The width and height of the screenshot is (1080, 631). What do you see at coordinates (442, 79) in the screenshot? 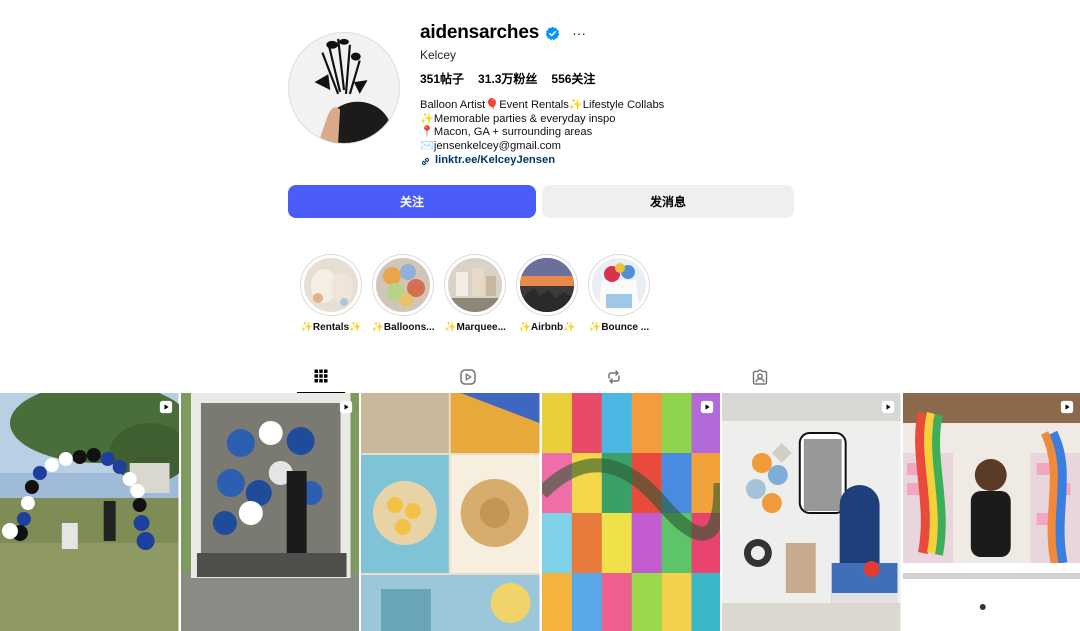
I see `posts-count: 351帖子` at bounding box center [442, 79].